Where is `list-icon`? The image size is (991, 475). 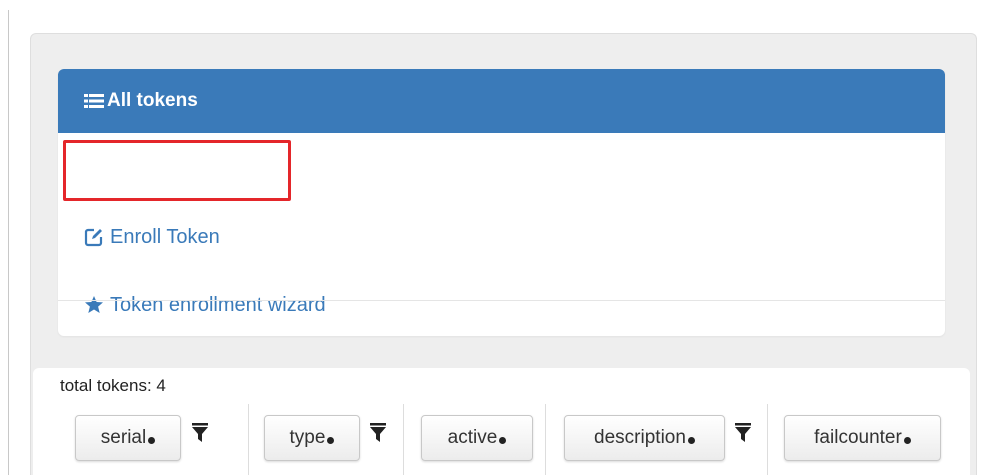
list-icon is located at coordinates (94, 101).